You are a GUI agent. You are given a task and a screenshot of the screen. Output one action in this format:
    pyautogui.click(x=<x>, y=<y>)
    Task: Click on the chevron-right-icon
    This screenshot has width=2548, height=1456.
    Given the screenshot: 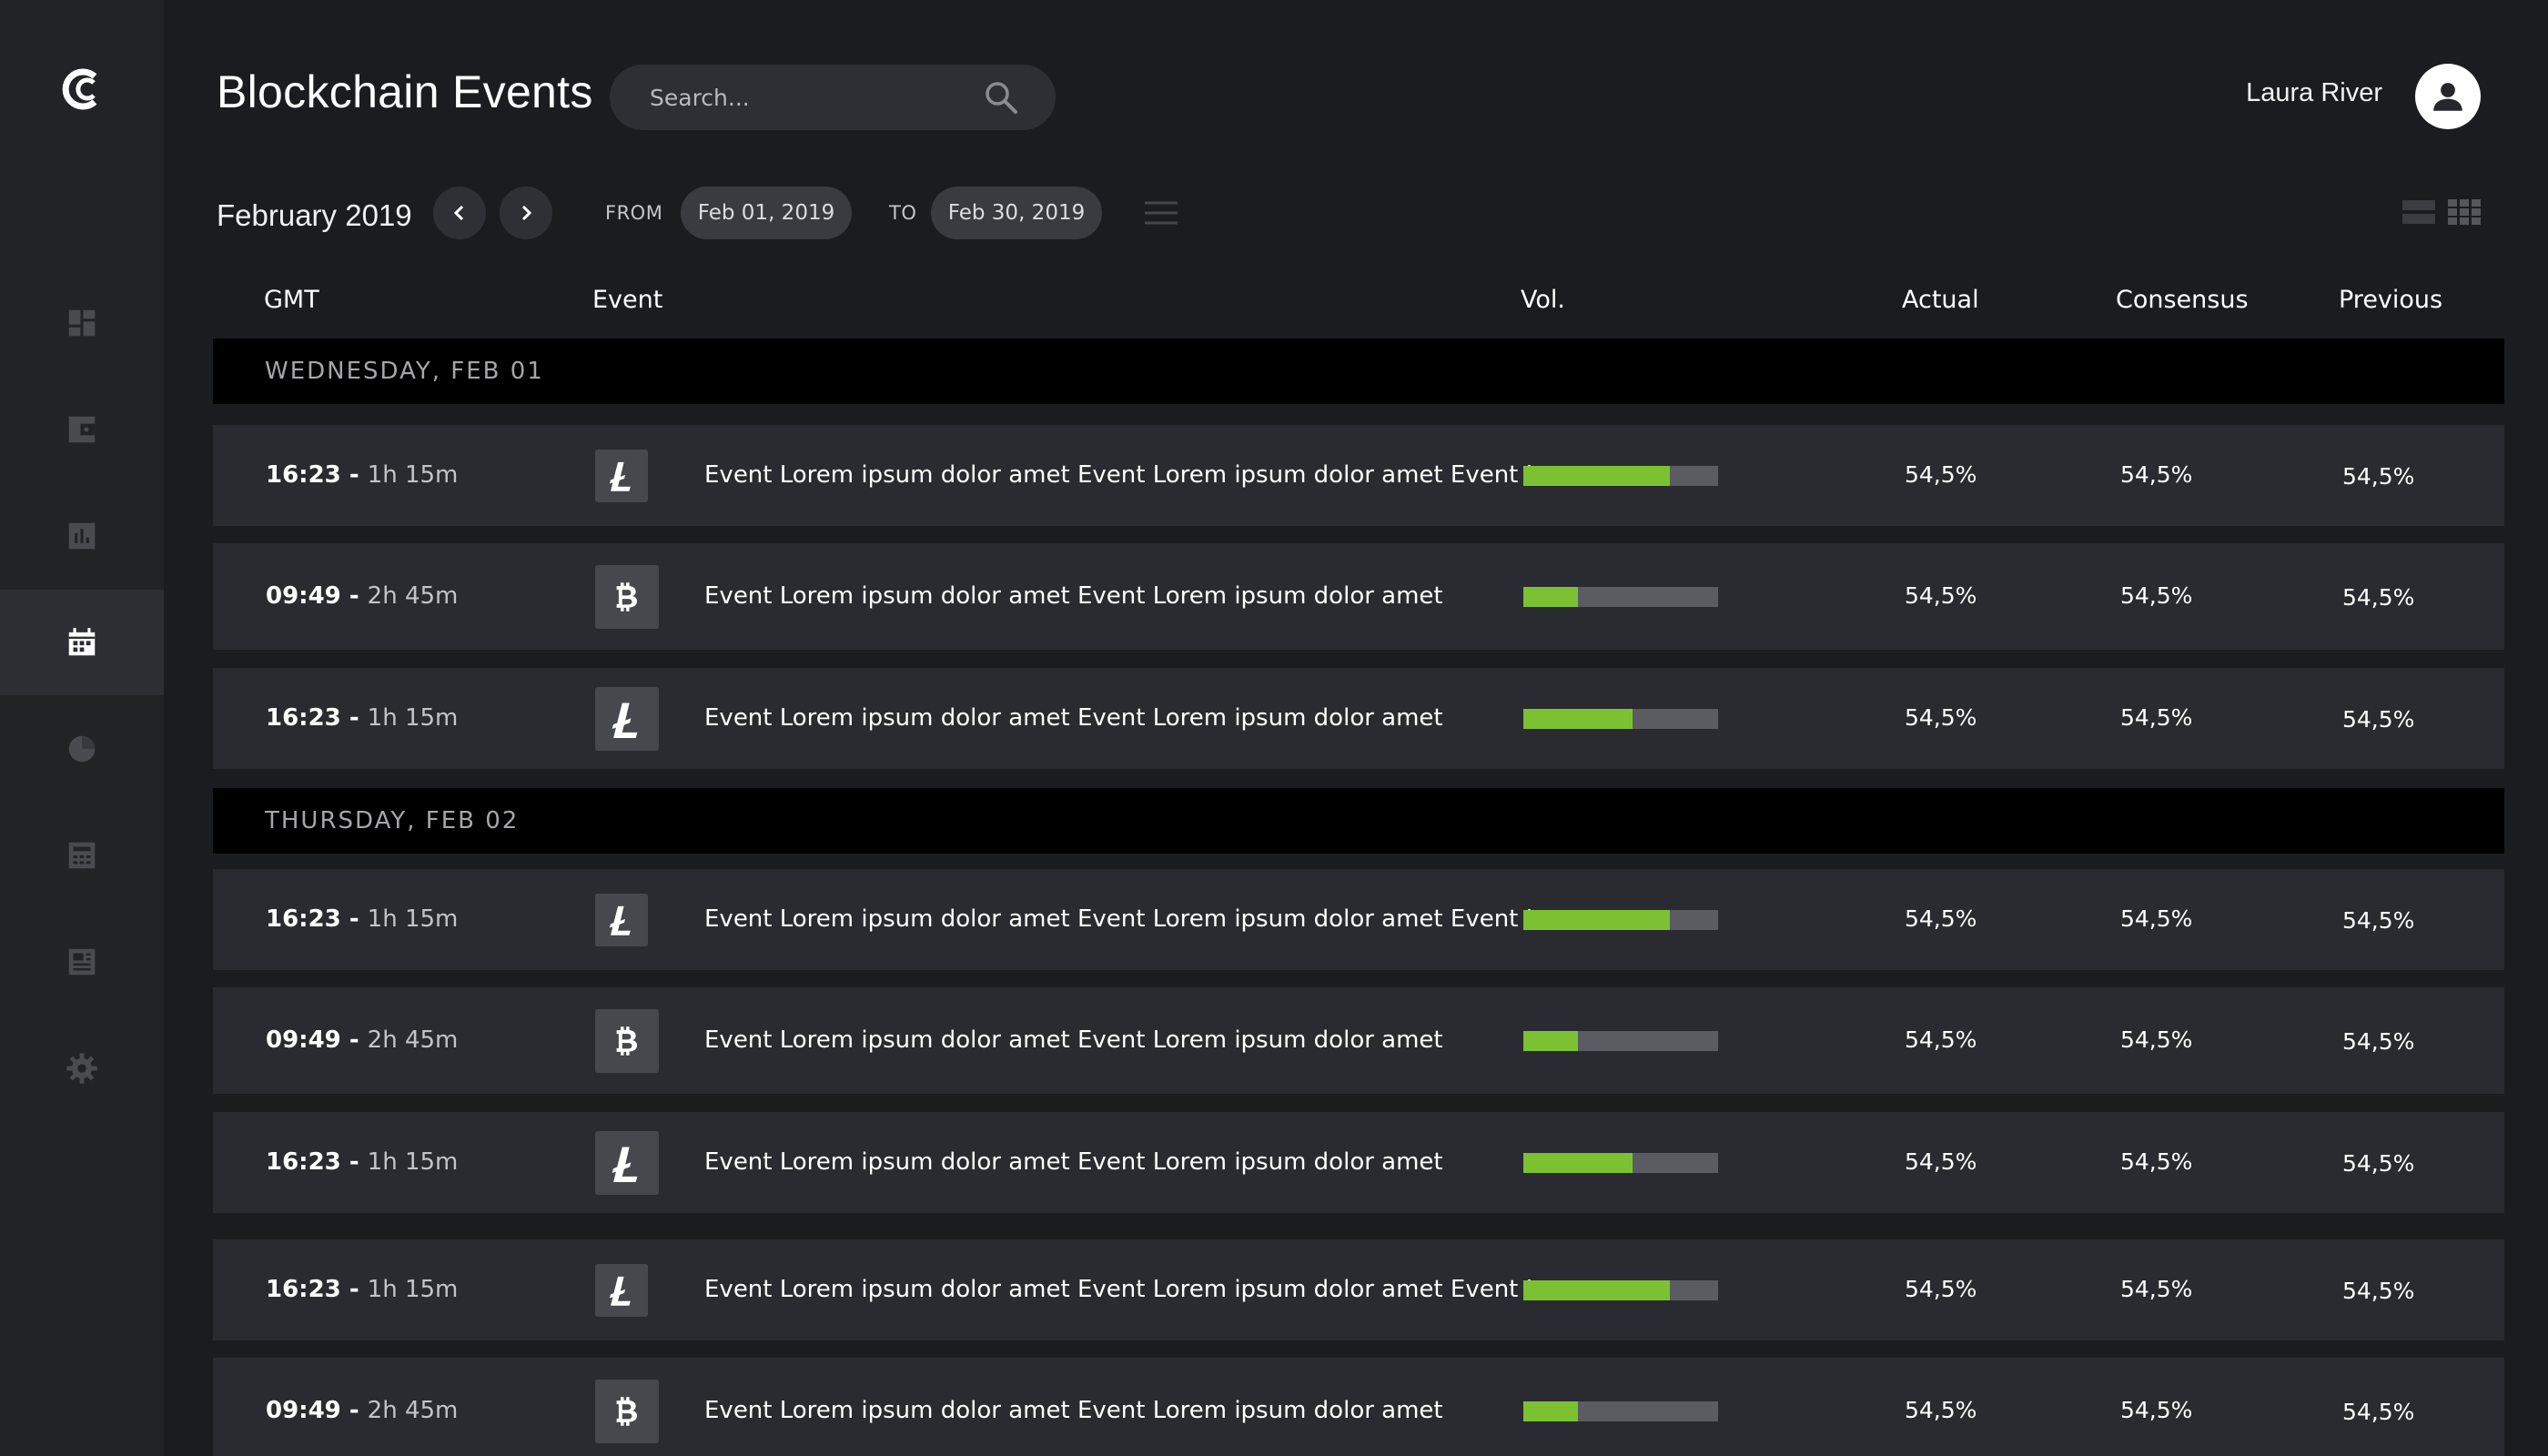 What is the action you would take?
    pyautogui.click(x=527, y=213)
    